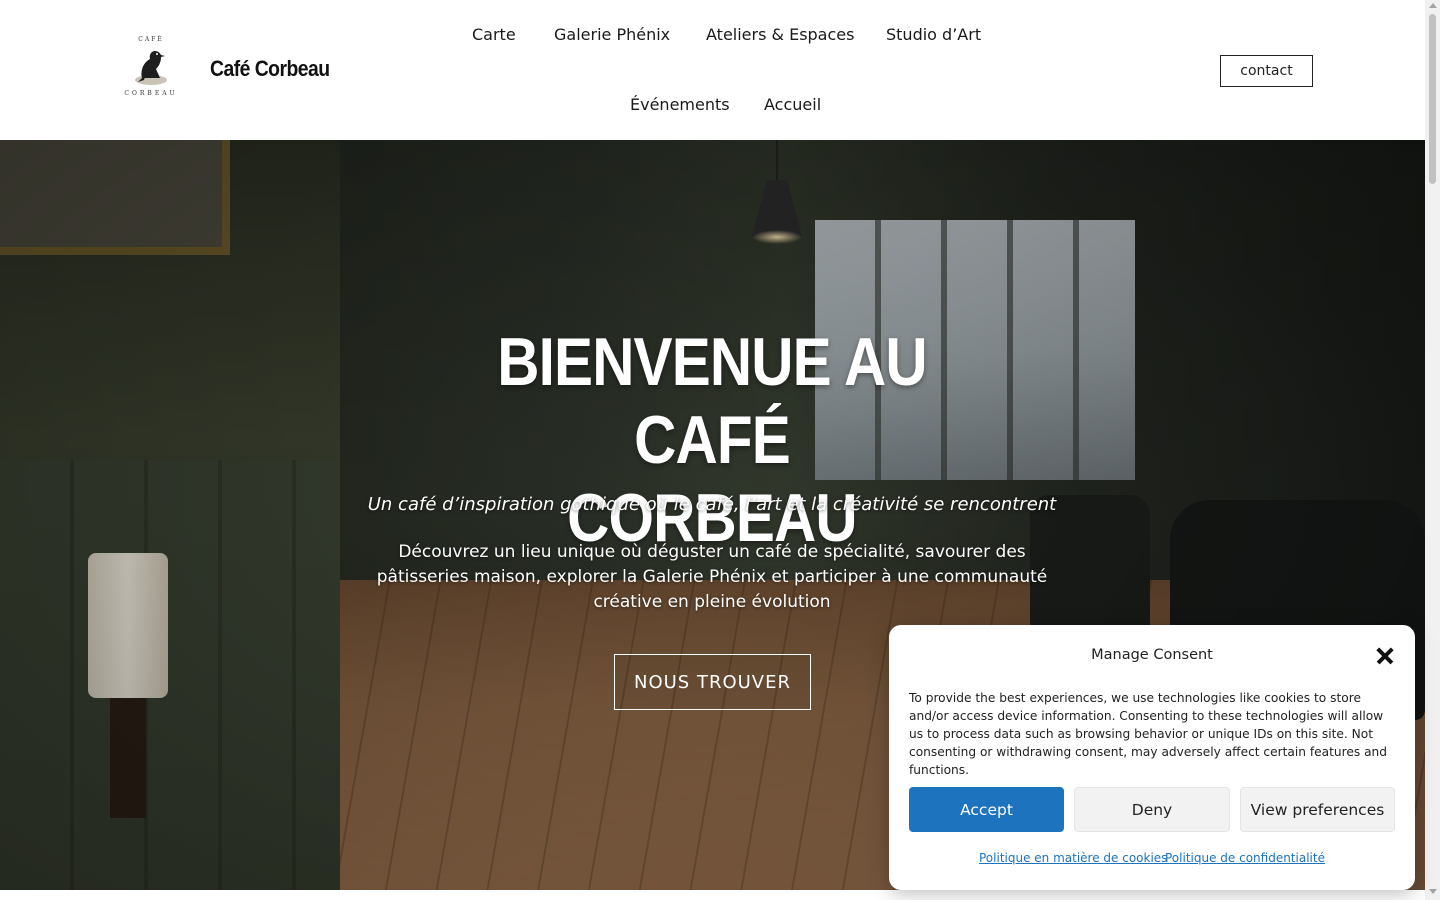 This screenshot has width=1440, height=900. Describe the element at coordinates (712, 895) in the screenshot. I see `page-below-fold` at that location.